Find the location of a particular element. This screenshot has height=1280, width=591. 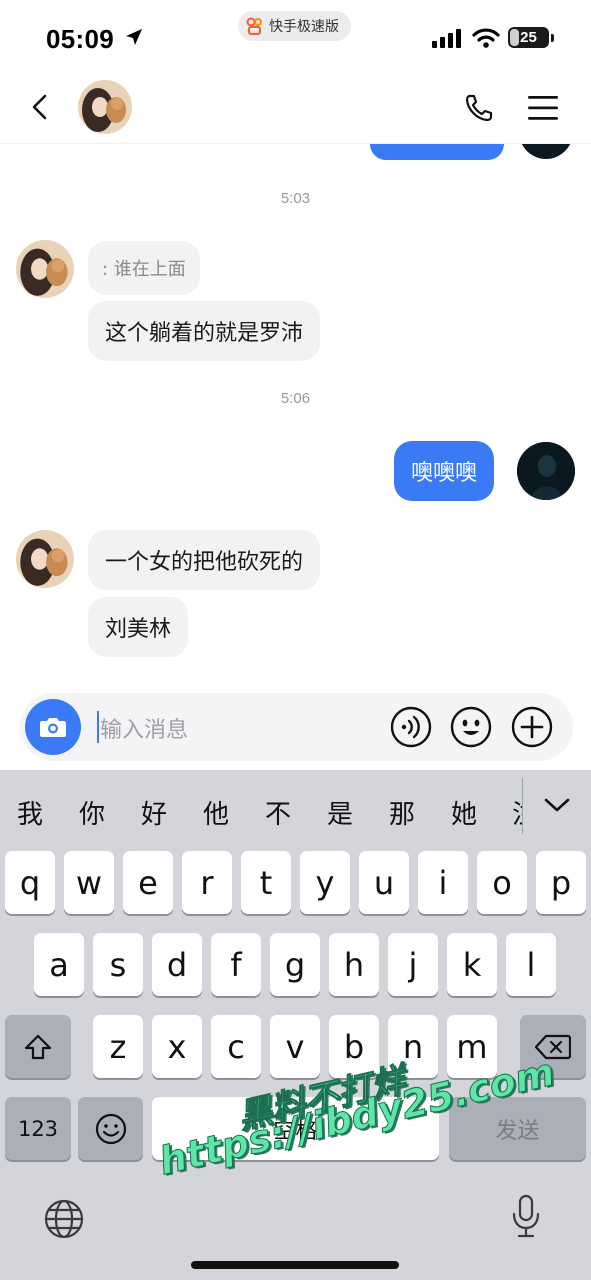

key: b is located at coordinates (354, 1046).